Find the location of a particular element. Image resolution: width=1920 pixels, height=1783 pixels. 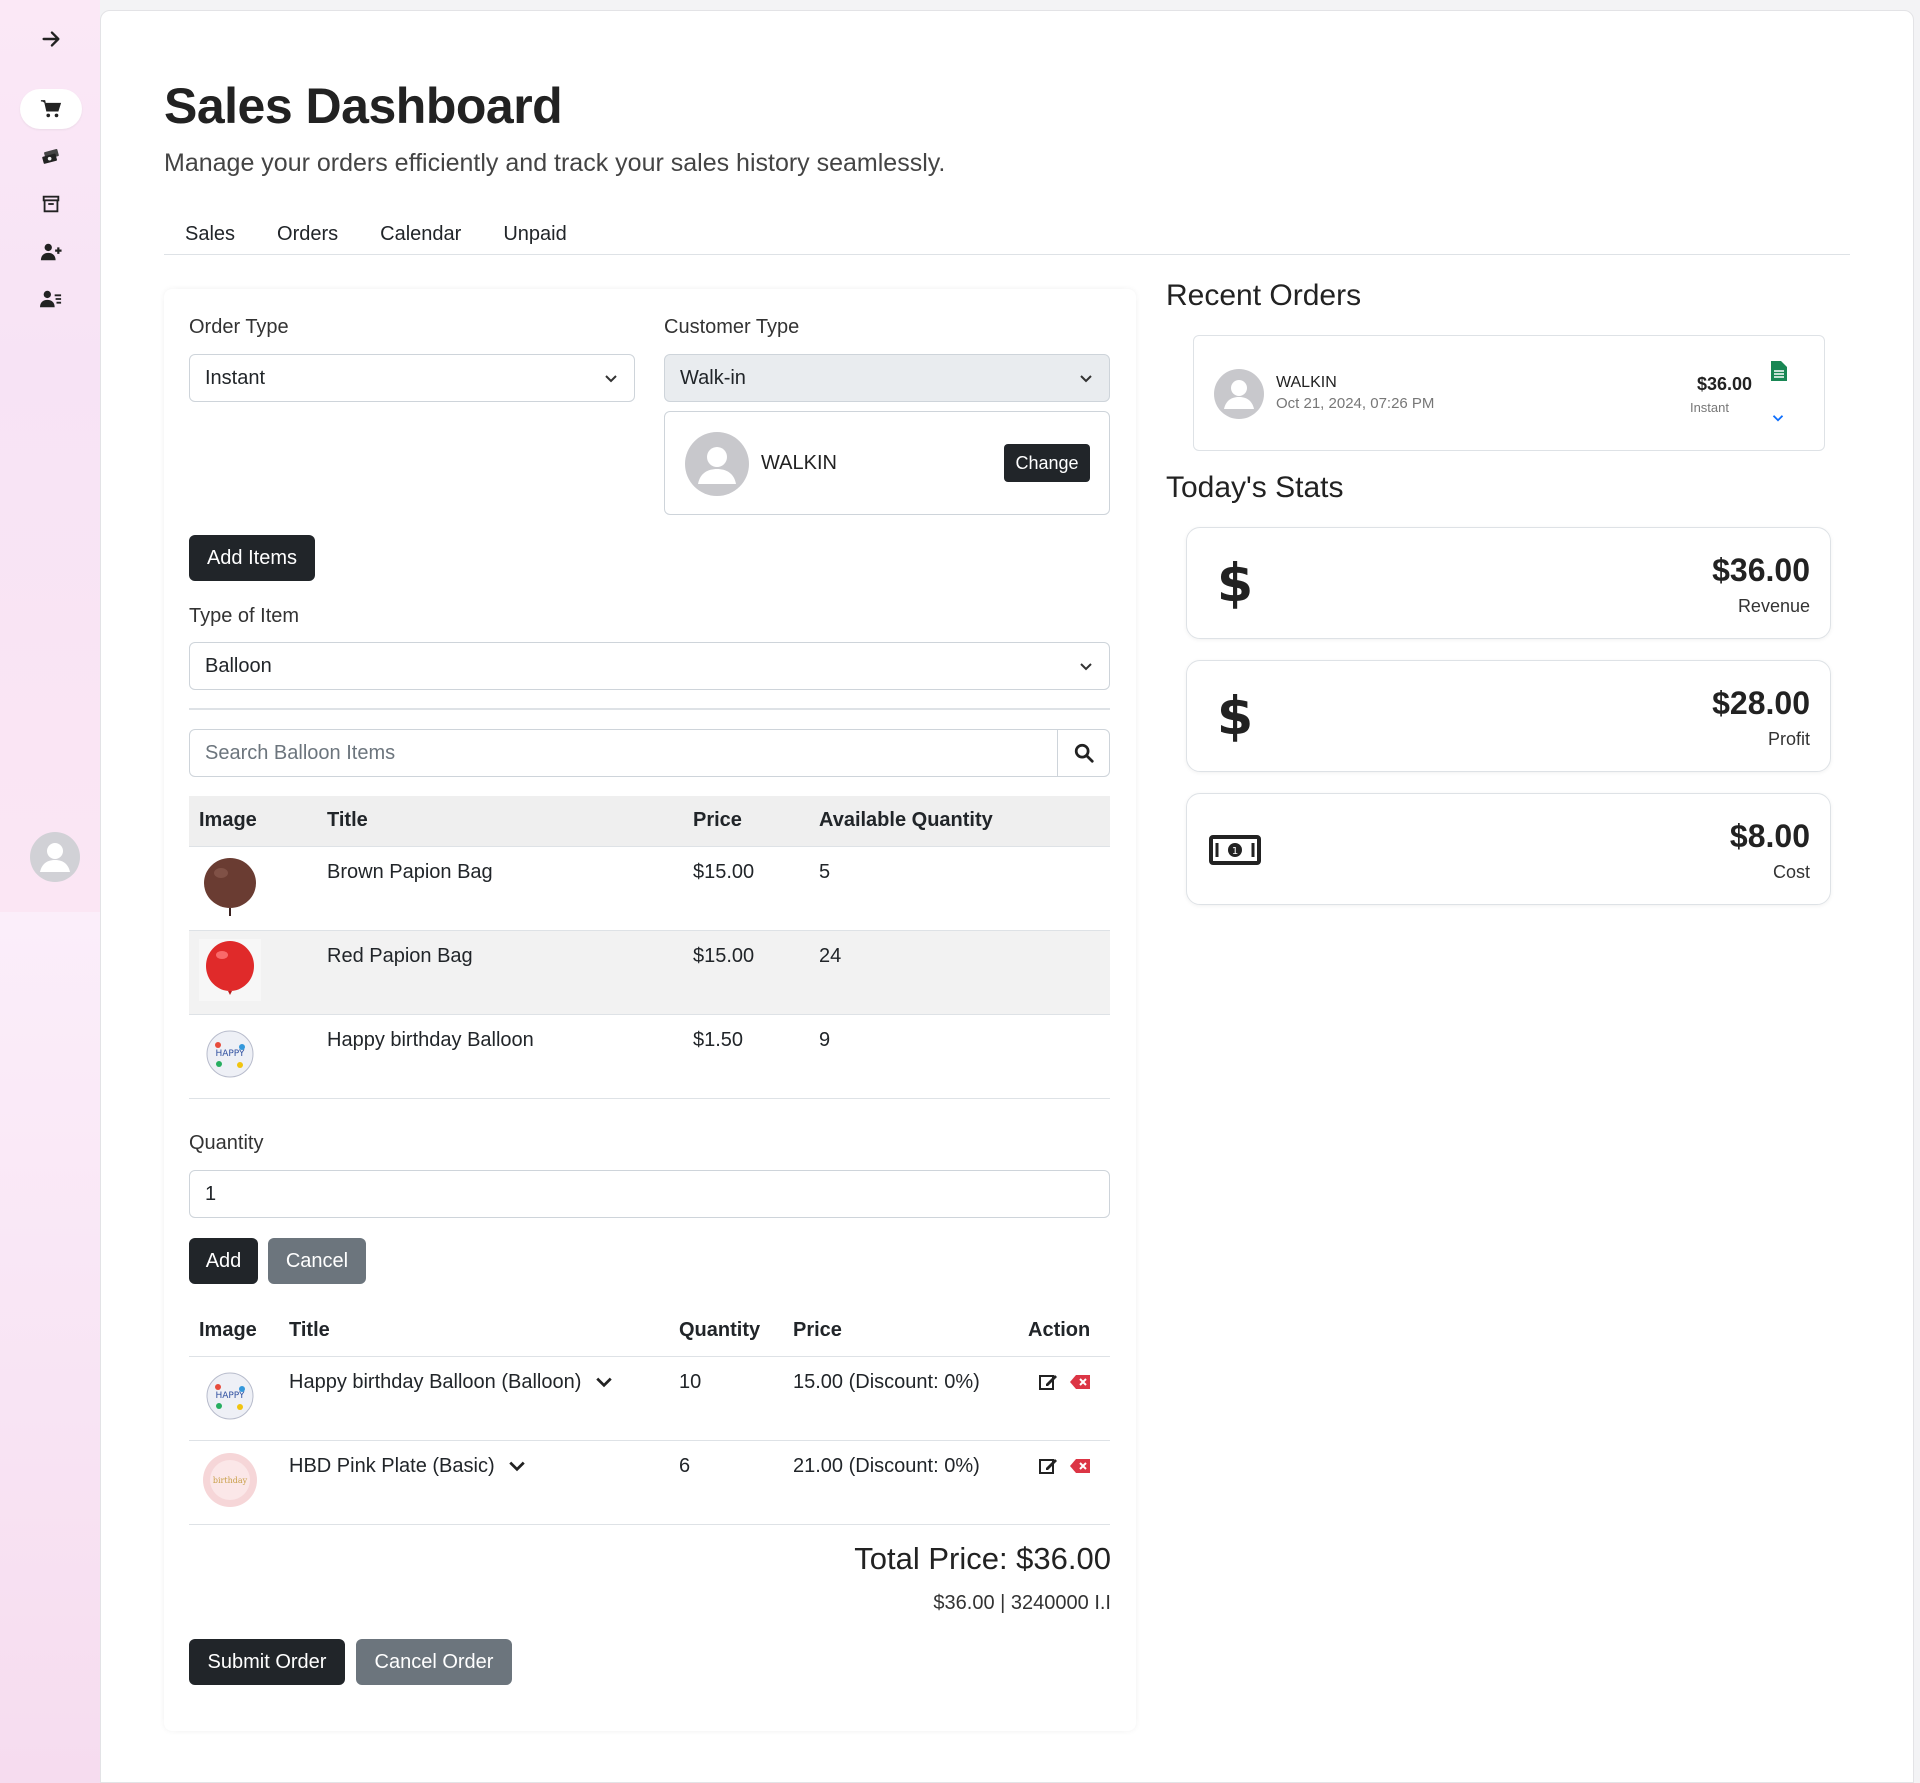

total-price: Total Price: $36.00 is located at coordinates (982, 1558).